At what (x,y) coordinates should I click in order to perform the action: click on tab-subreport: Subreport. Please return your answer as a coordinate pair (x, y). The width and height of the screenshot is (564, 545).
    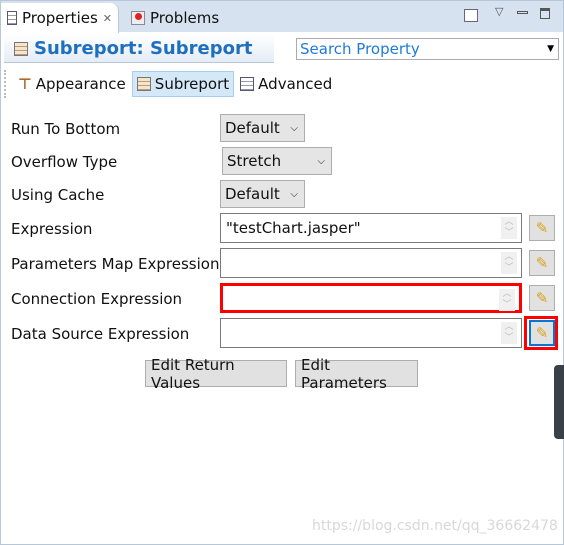
    Looking at the image, I should click on (183, 84).